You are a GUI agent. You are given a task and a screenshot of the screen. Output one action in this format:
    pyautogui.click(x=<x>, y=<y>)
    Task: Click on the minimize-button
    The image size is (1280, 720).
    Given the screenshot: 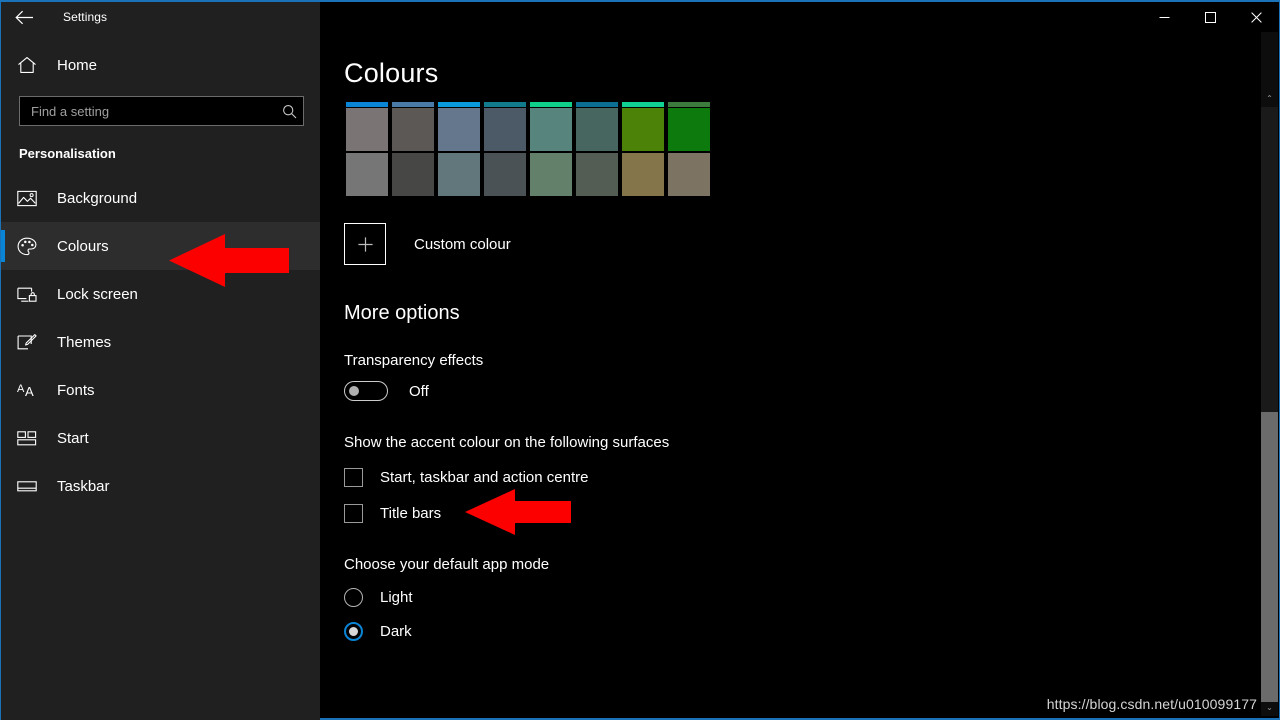 What is the action you would take?
    pyautogui.click(x=1164, y=17)
    